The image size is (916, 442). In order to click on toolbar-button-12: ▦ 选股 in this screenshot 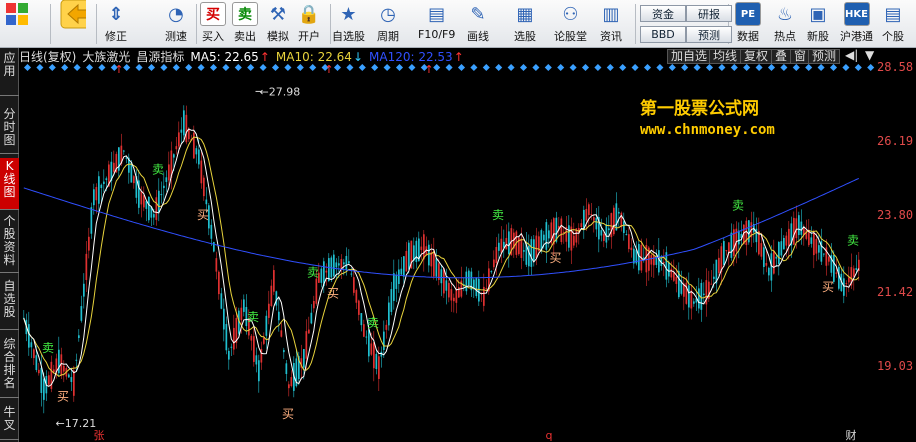, I will do `click(525, 24)`.